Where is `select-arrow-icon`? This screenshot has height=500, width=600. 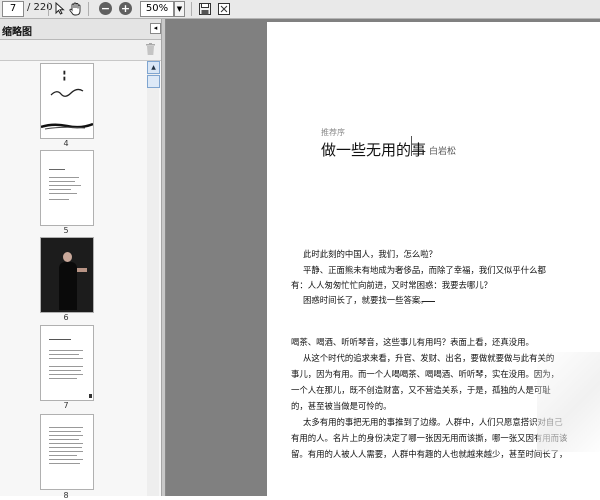
select-arrow-icon is located at coordinates (59, 8).